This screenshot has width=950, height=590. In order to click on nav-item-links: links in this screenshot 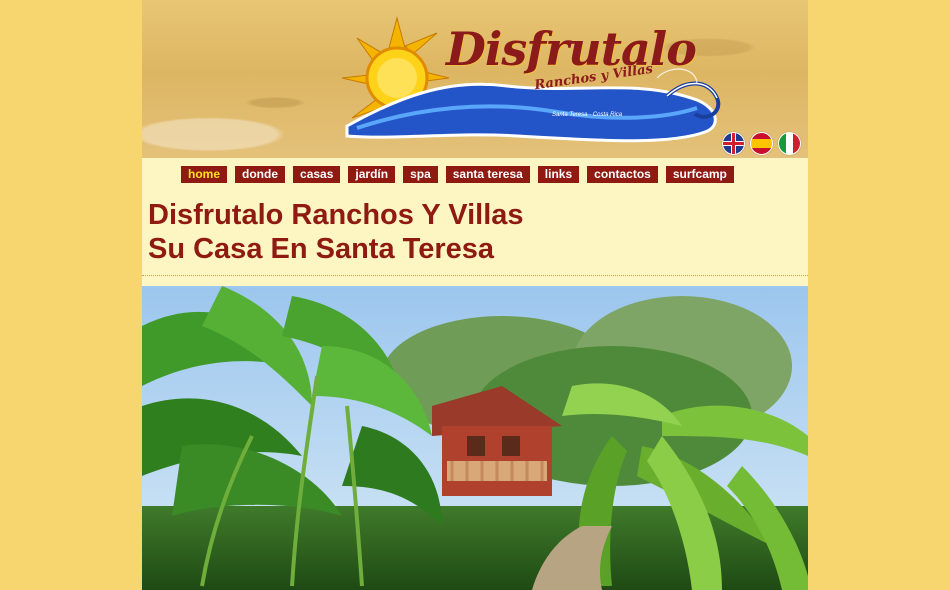, I will do `click(558, 174)`.